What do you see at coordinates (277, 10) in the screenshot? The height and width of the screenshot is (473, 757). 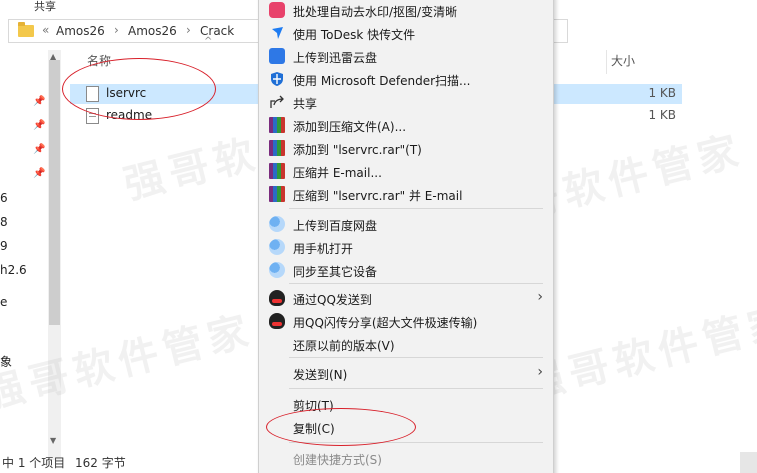 I see `image-edit-icon` at bounding box center [277, 10].